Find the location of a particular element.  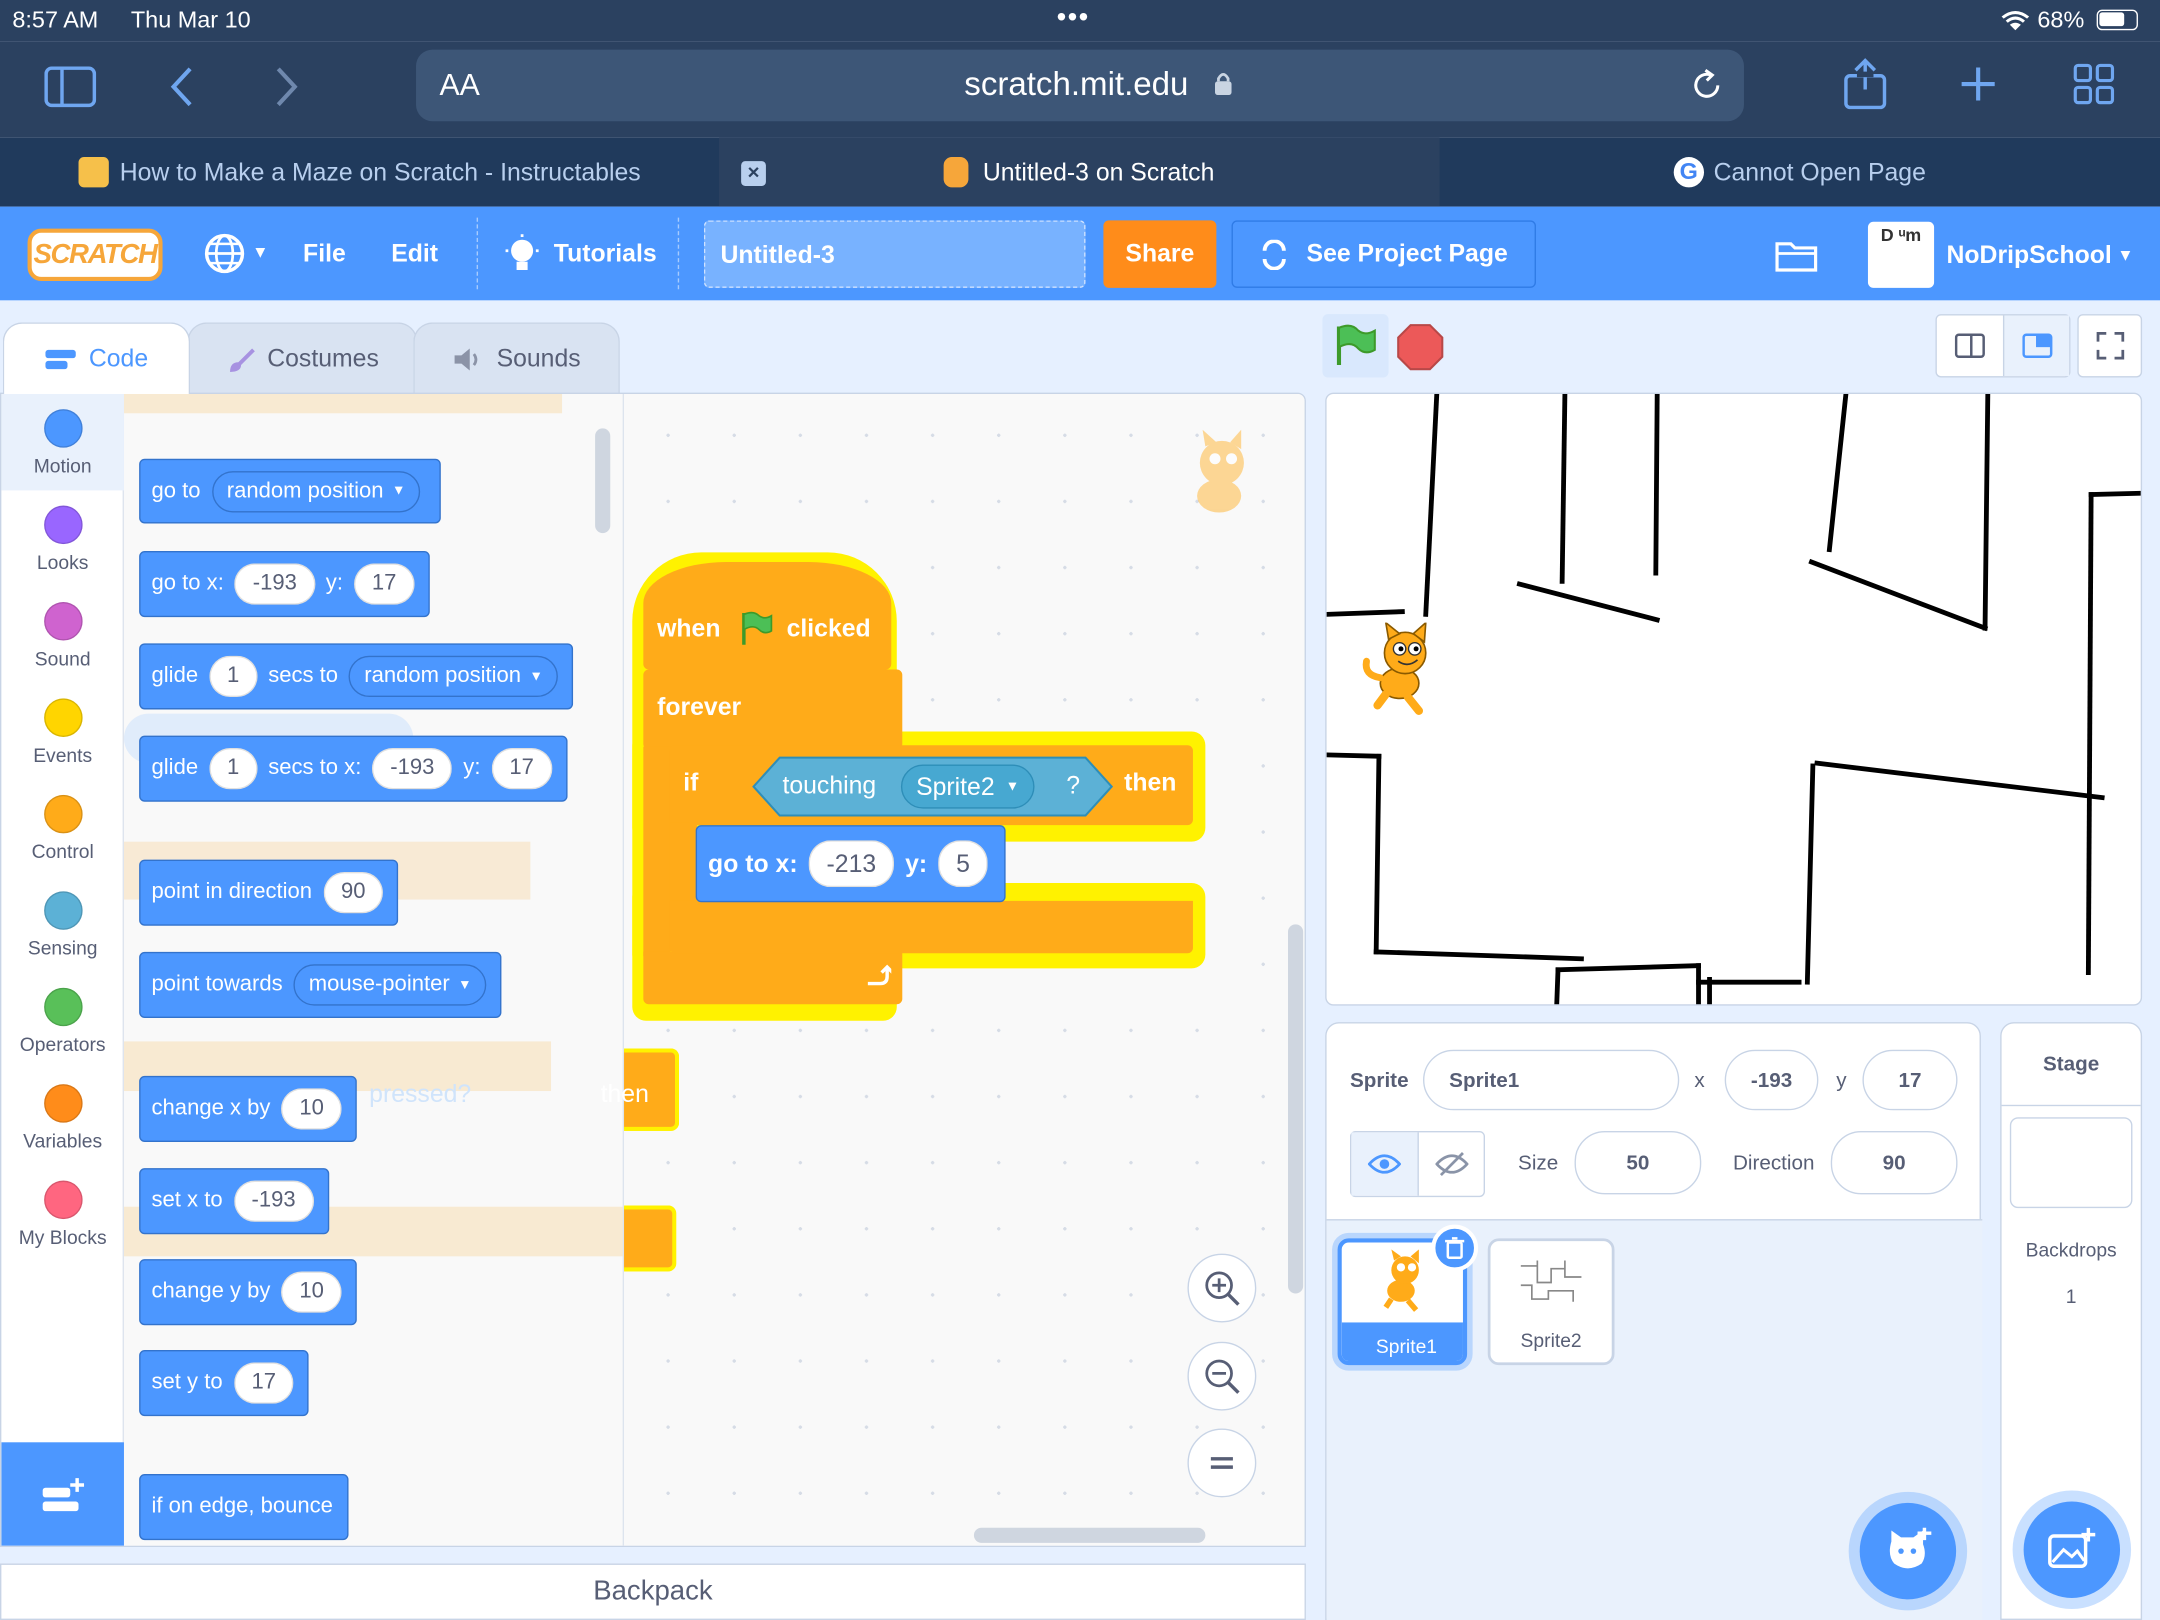

category-my-blocks: My Blocks is located at coordinates (62, 1213).